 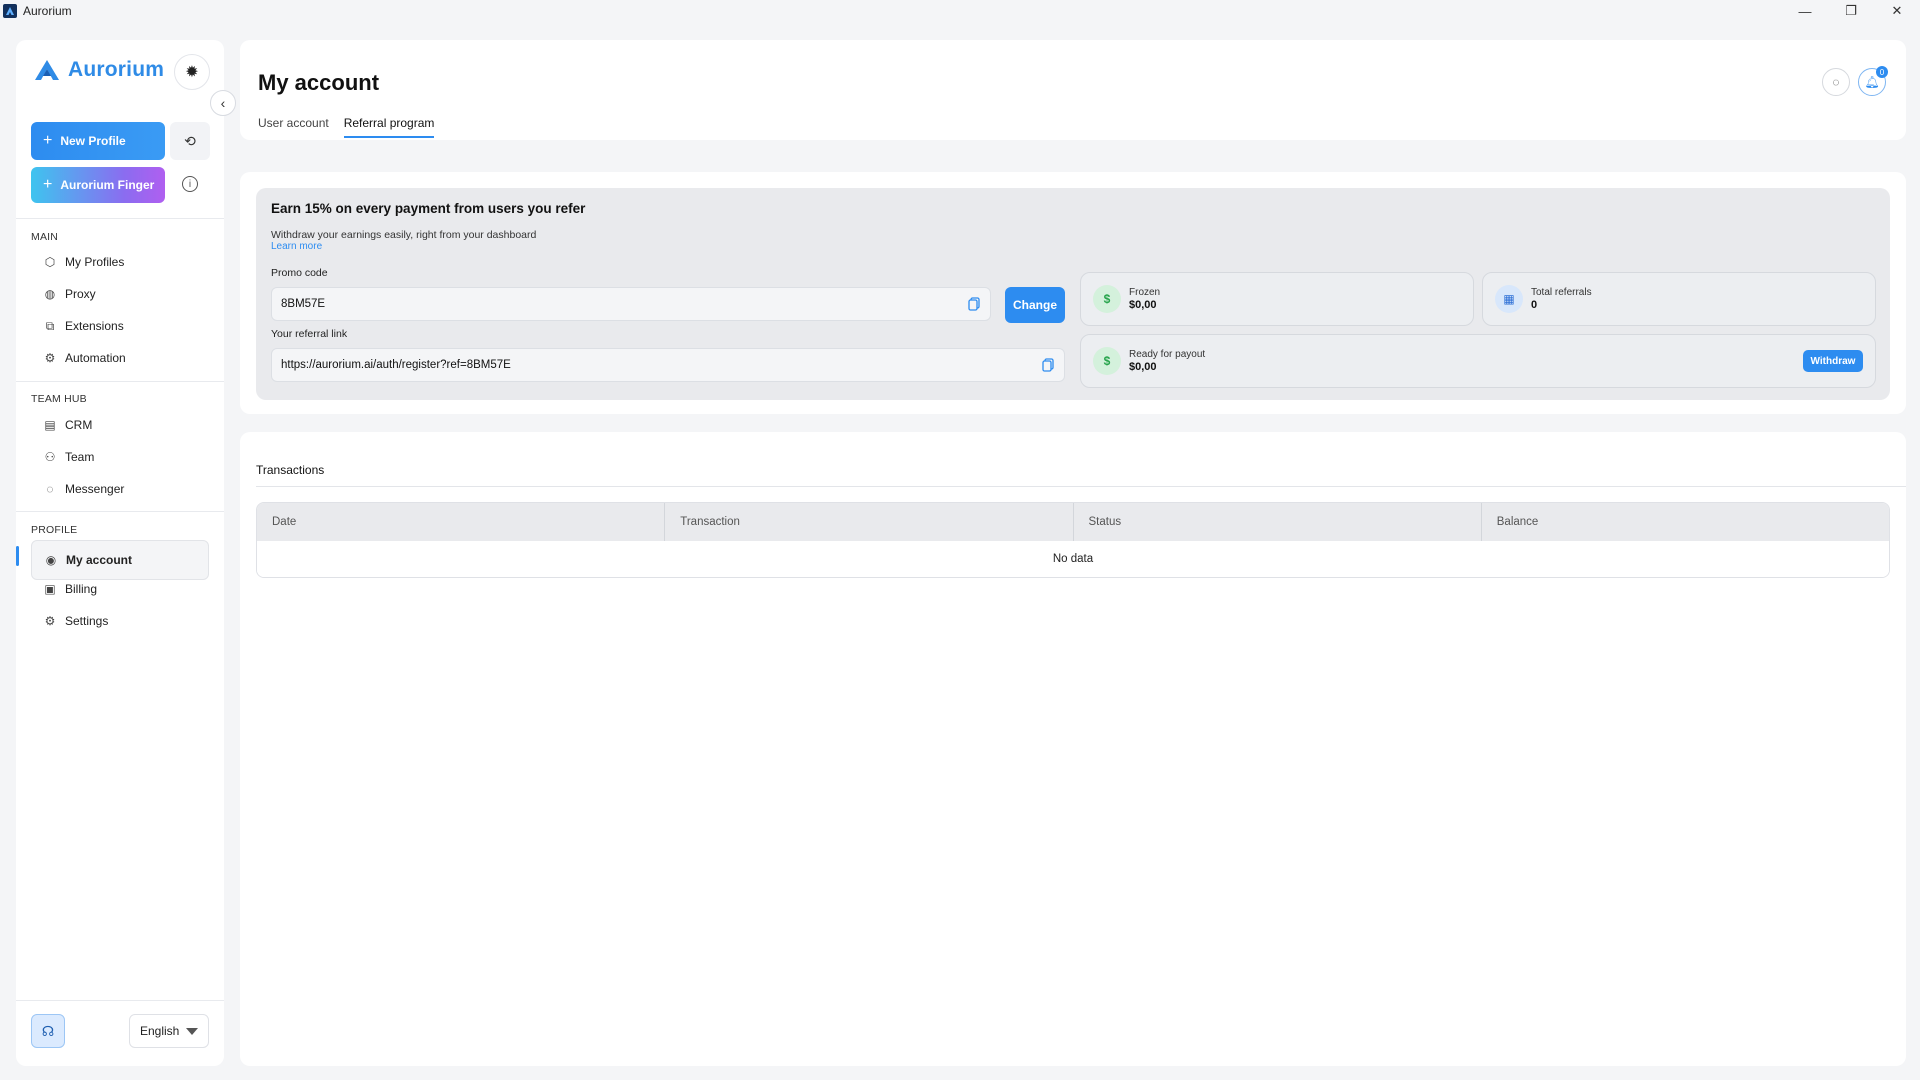 I want to click on language-select: English, so click(x=169, y=1031).